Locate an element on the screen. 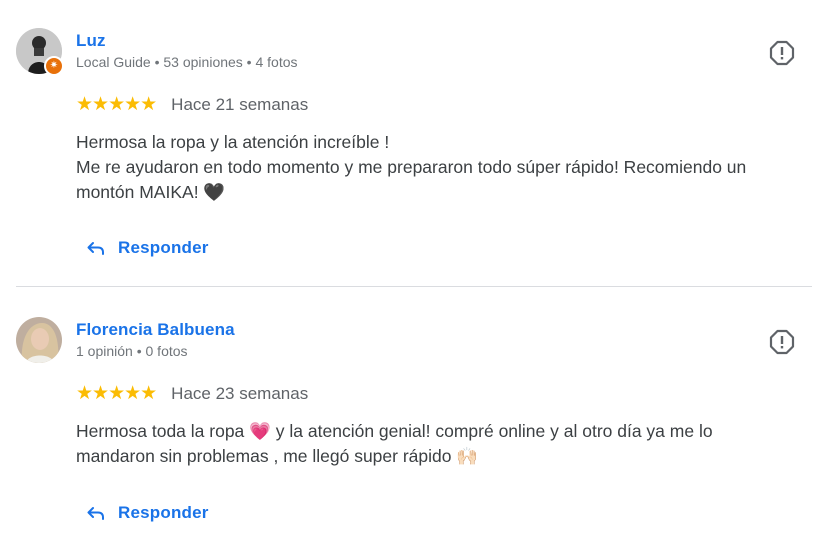 Image resolution: width=837 pixels, height=535 pixels. rating-row: ★★★★★ Hace 23 semanas is located at coordinates (192, 393).